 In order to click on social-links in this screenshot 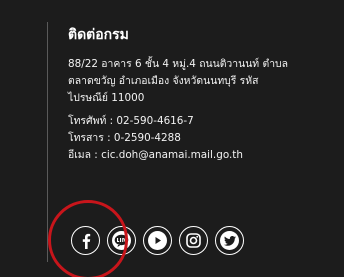, I will do `click(157, 240)`.